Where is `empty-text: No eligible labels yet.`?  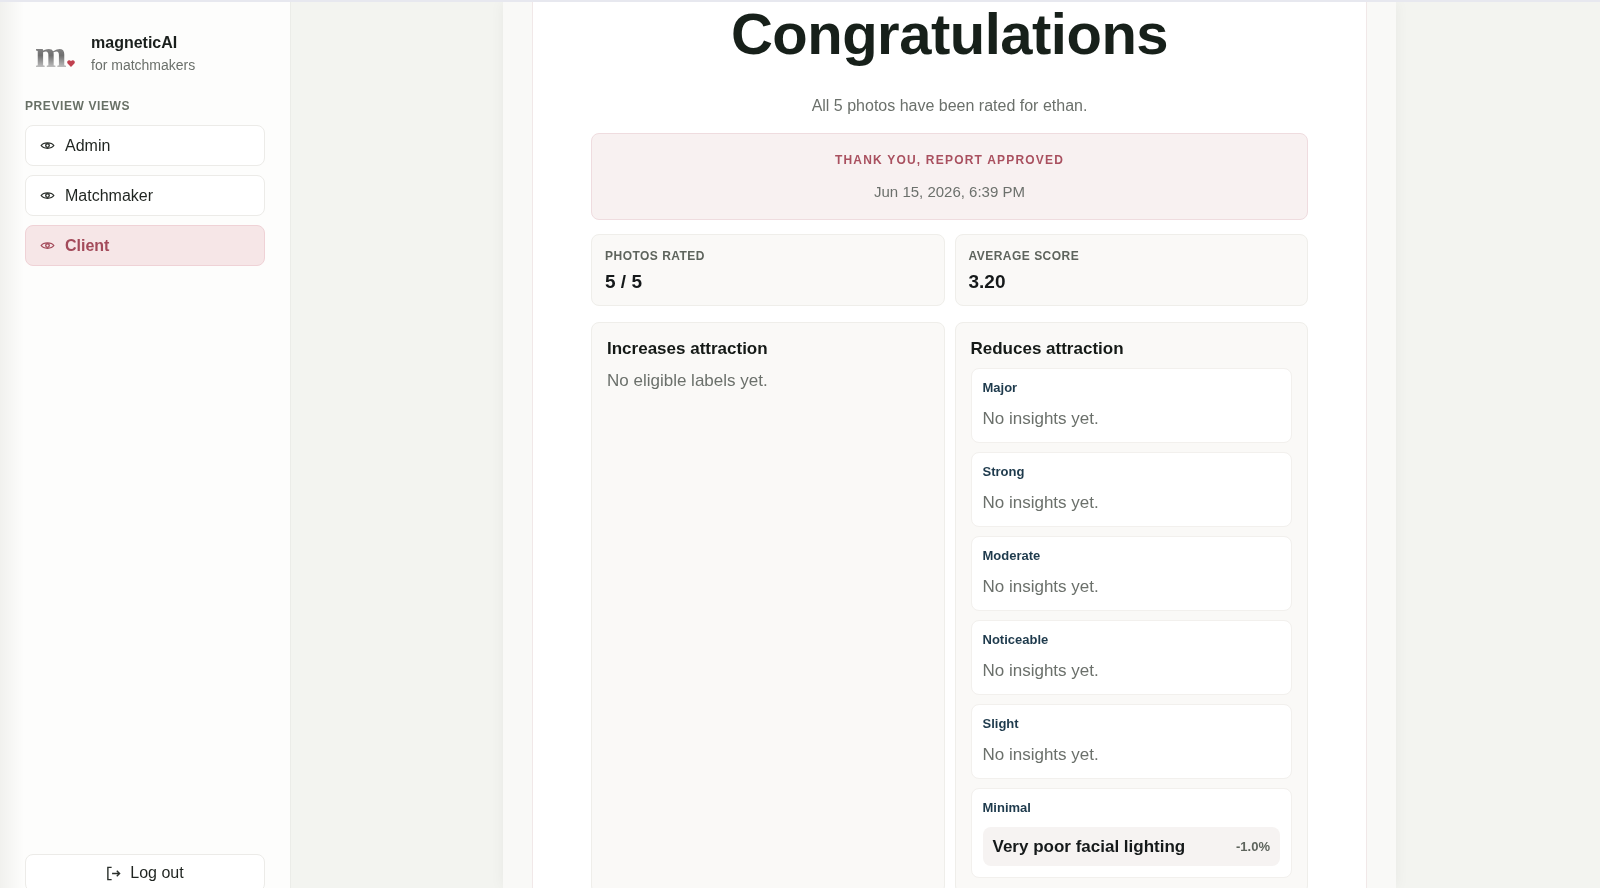
empty-text: No eligible labels yet. is located at coordinates (688, 381).